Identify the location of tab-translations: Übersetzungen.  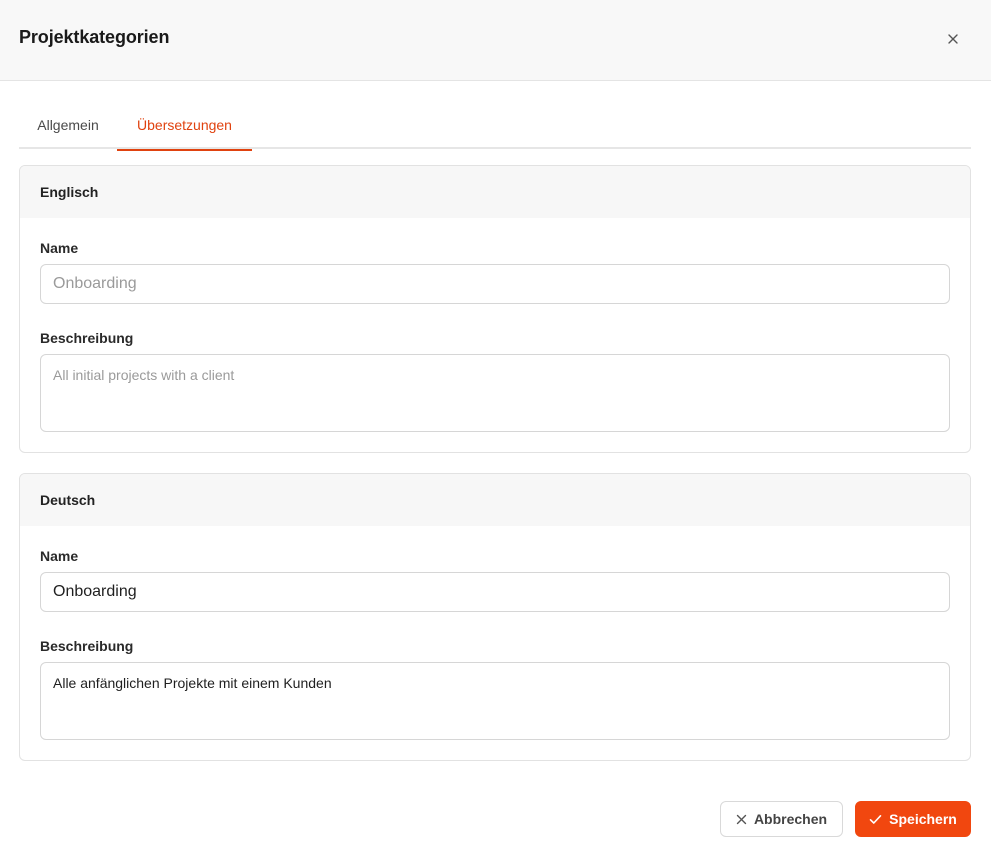
(184, 125).